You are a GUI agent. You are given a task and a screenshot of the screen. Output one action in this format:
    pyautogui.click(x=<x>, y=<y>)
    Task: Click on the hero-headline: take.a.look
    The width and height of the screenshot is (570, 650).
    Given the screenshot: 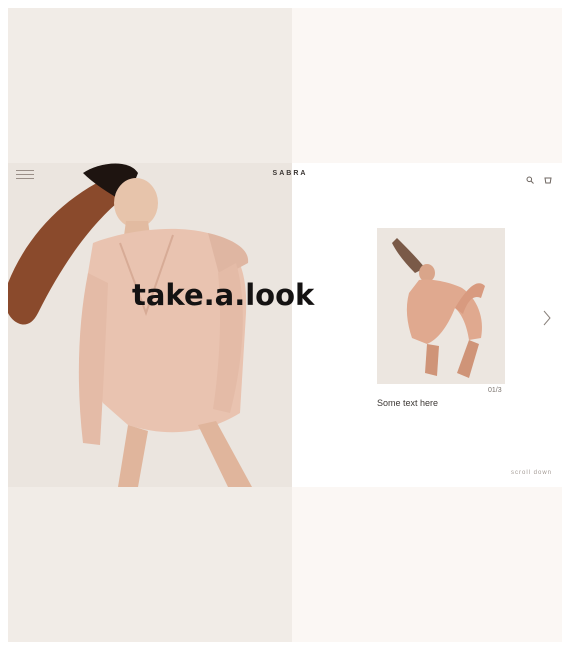 What is the action you would take?
    pyautogui.click(x=223, y=295)
    